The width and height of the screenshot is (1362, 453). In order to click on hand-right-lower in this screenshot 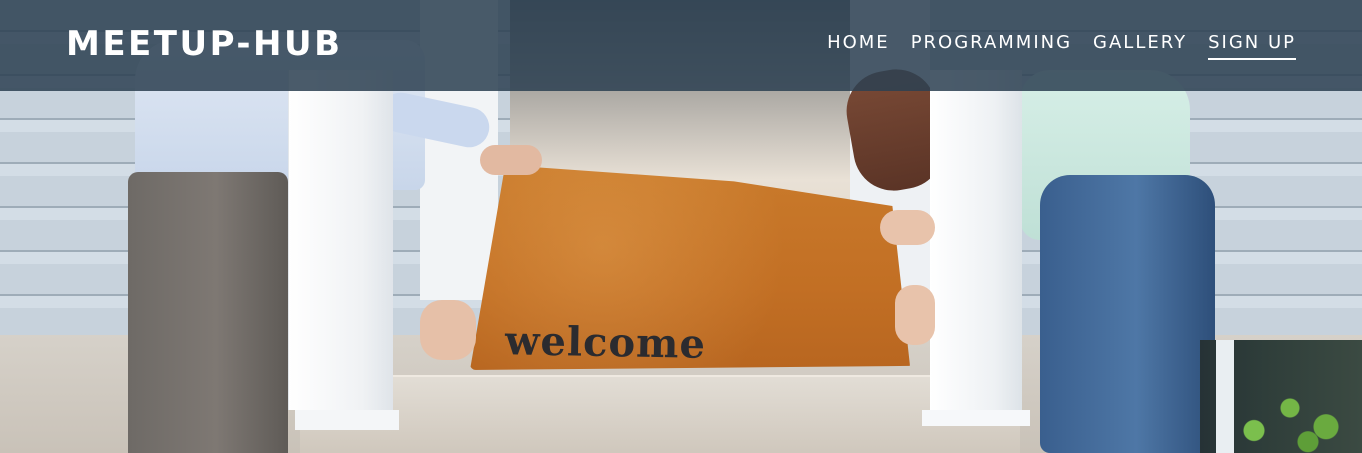, I will do `click(915, 315)`.